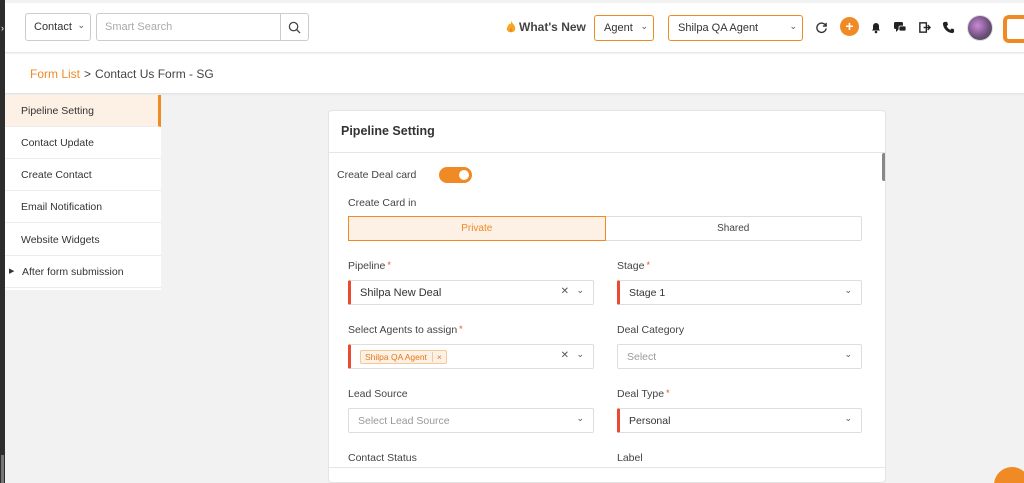  I want to click on chat-widget-button, so click(1009, 475).